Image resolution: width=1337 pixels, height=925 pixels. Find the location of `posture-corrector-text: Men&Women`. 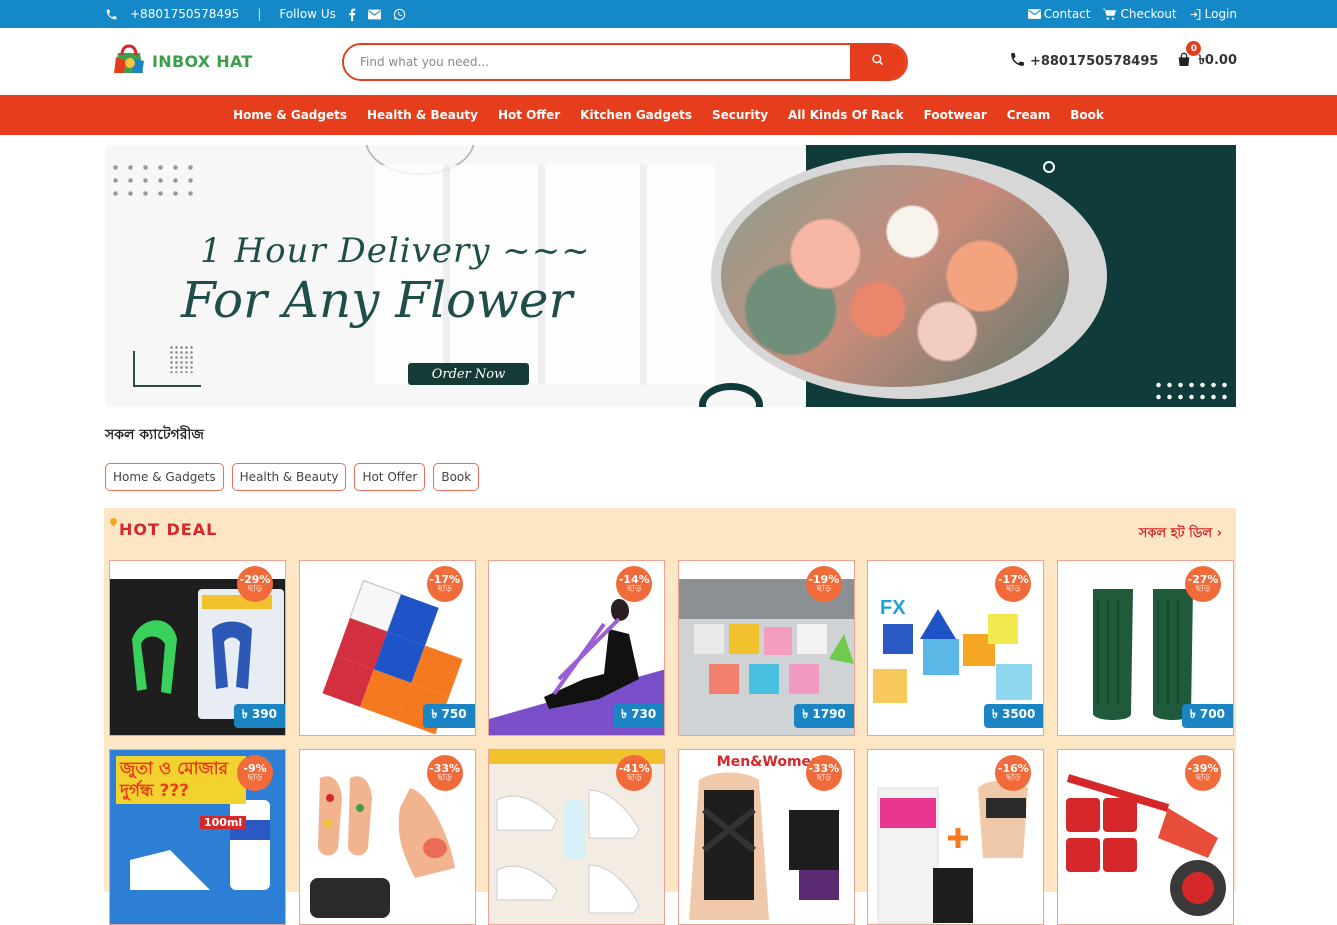

posture-corrector-text: Men&Women is located at coordinates (768, 762).